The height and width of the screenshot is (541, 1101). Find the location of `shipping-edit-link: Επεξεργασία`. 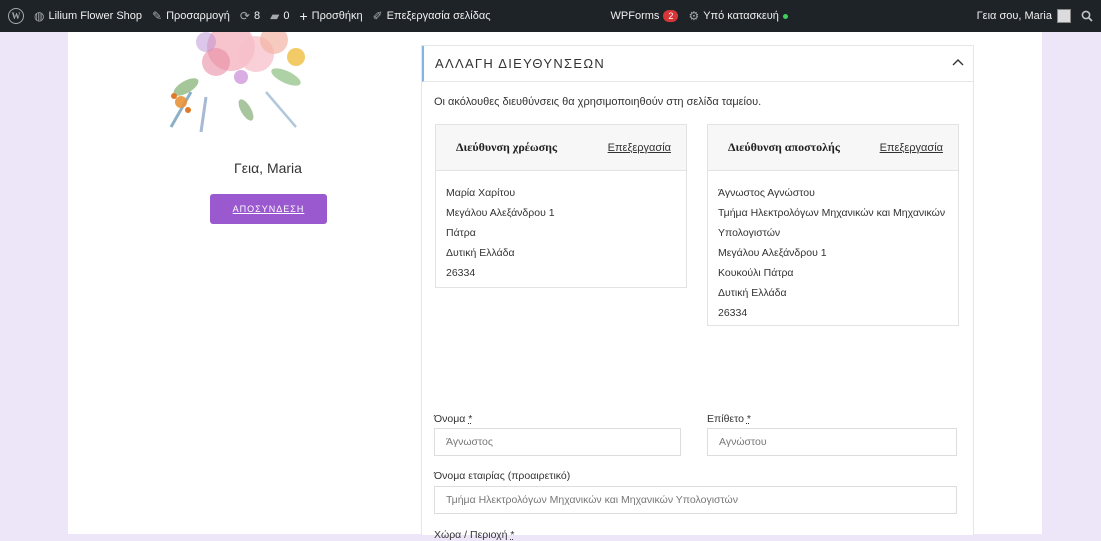

shipping-edit-link: Επεξεργασία is located at coordinates (911, 148).